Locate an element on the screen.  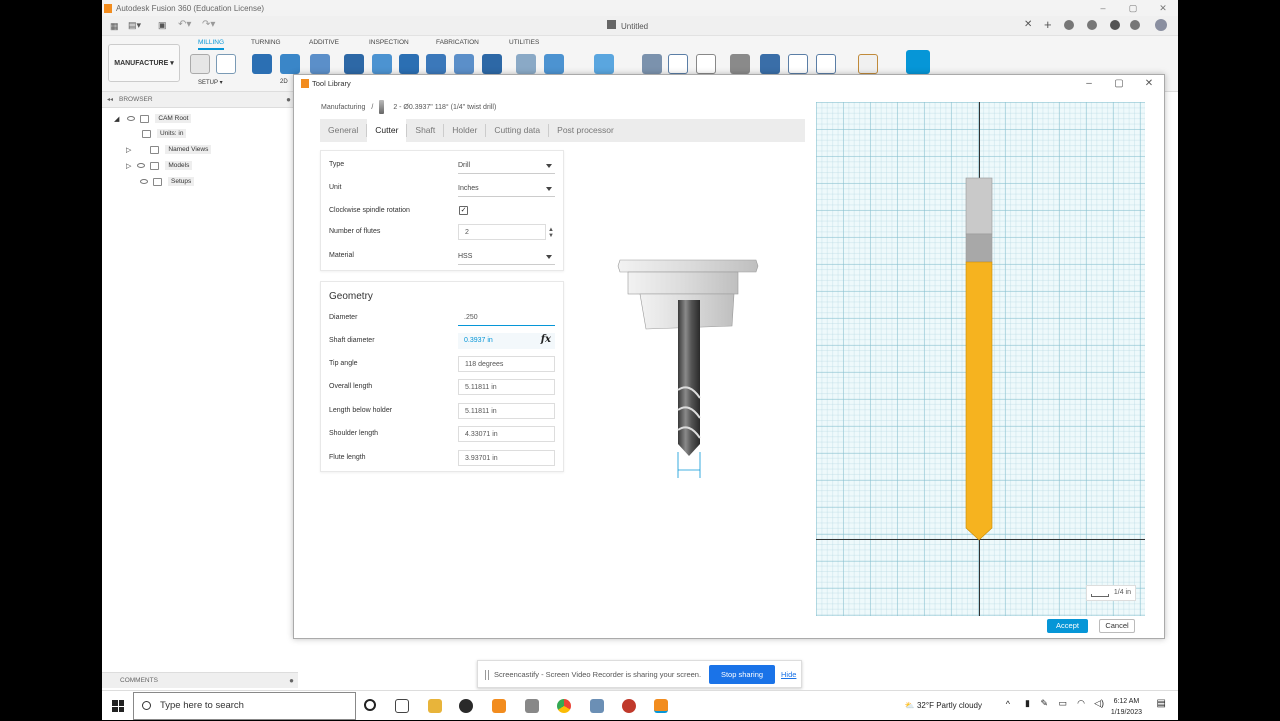
volume-icon: ◁) is located at coordinates (1099, 703).